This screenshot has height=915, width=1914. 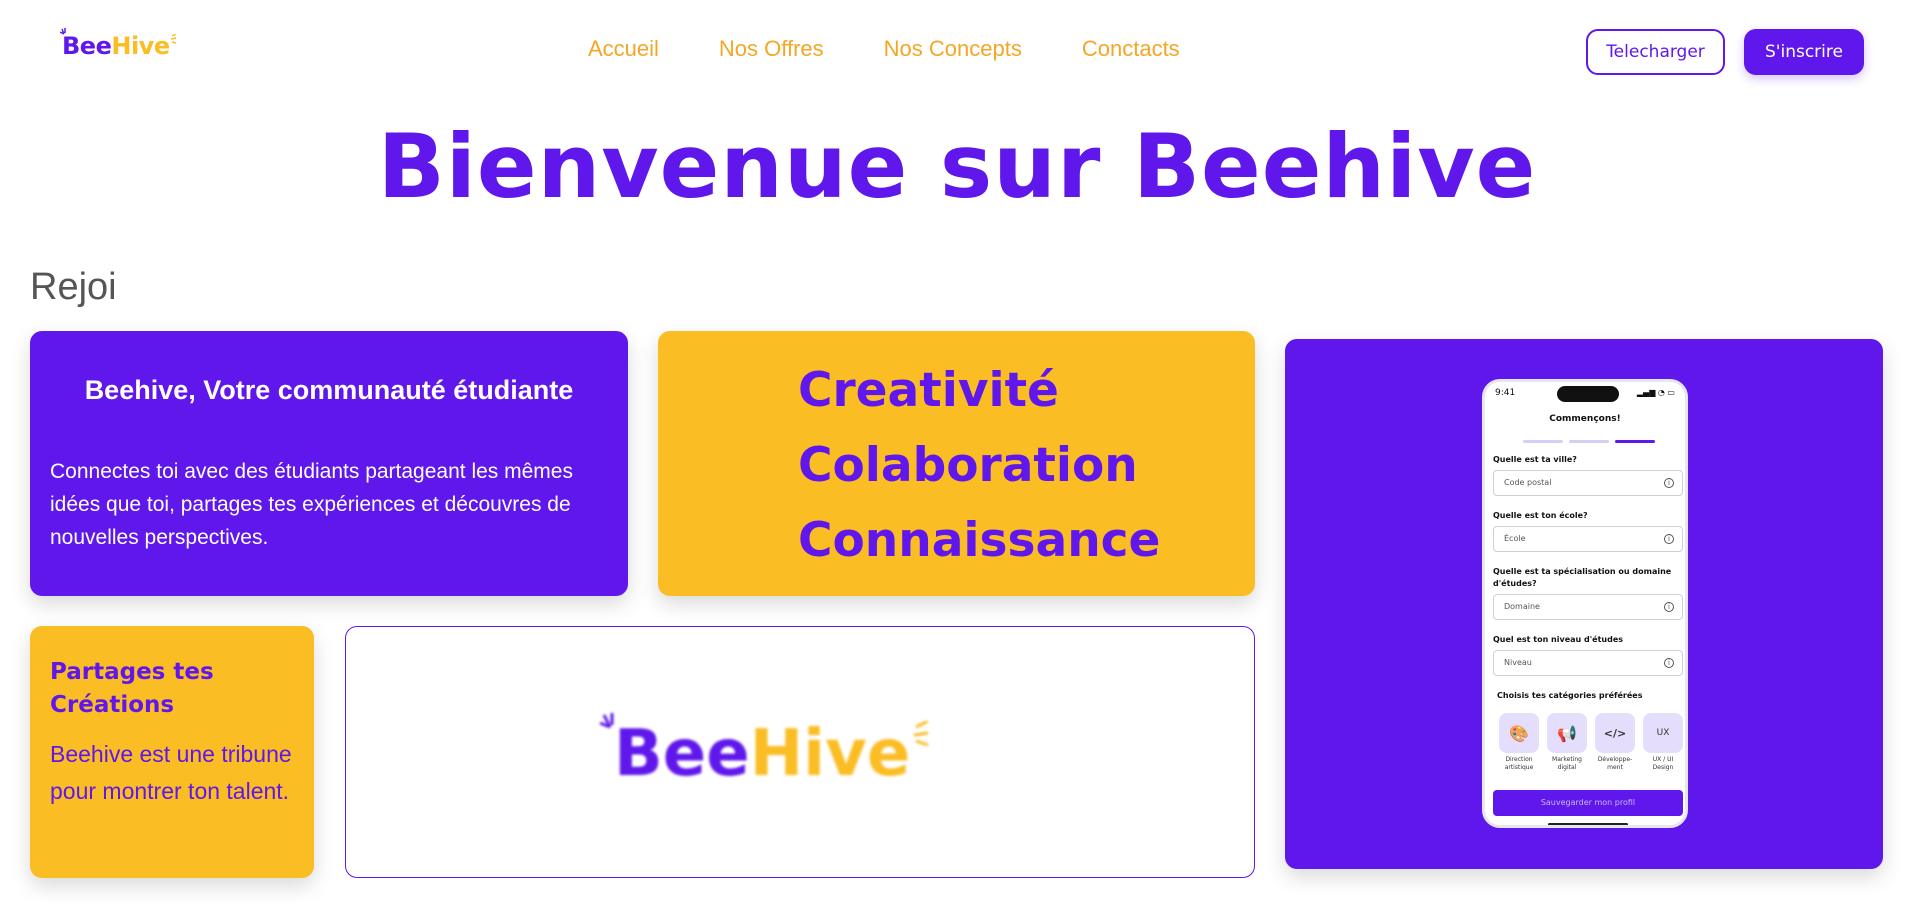 I want to click on page-title: Bienvenue sur Beehive, so click(x=957, y=166).